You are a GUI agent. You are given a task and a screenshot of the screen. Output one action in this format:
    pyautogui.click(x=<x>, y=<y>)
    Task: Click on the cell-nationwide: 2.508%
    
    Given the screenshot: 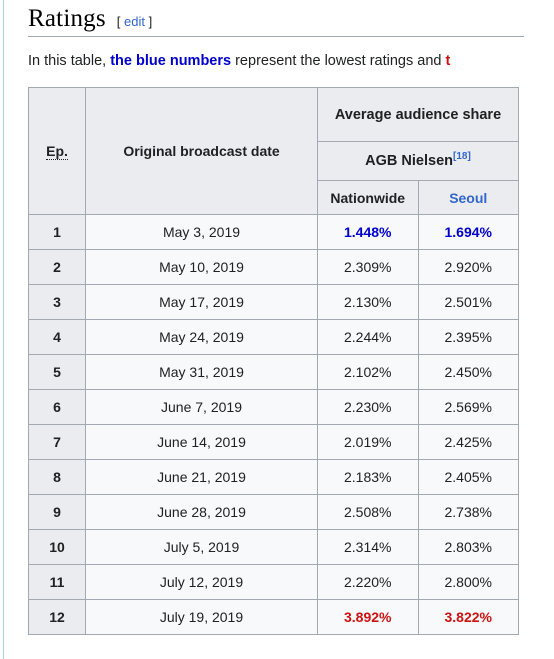 What is the action you would take?
    pyautogui.click(x=368, y=512)
    